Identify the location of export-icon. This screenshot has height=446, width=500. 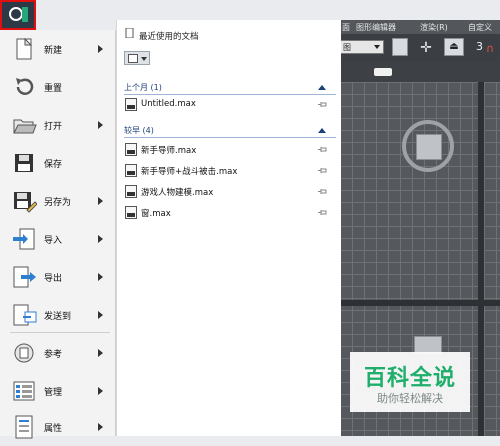
(24, 277).